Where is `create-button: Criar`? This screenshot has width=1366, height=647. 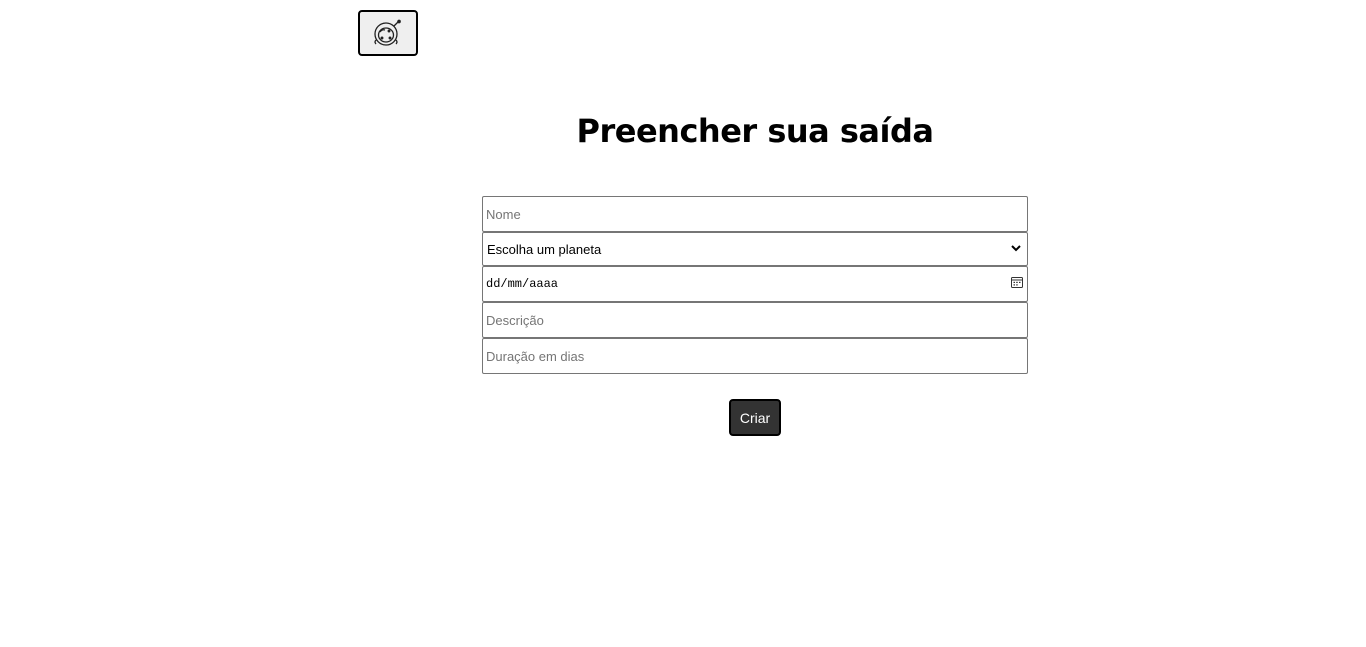 create-button: Criar is located at coordinates (755, 417).